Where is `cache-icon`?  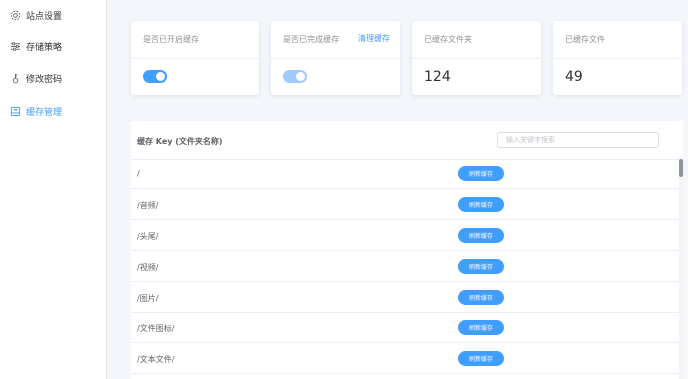
cache-icon is located at coordinates (15, 111).